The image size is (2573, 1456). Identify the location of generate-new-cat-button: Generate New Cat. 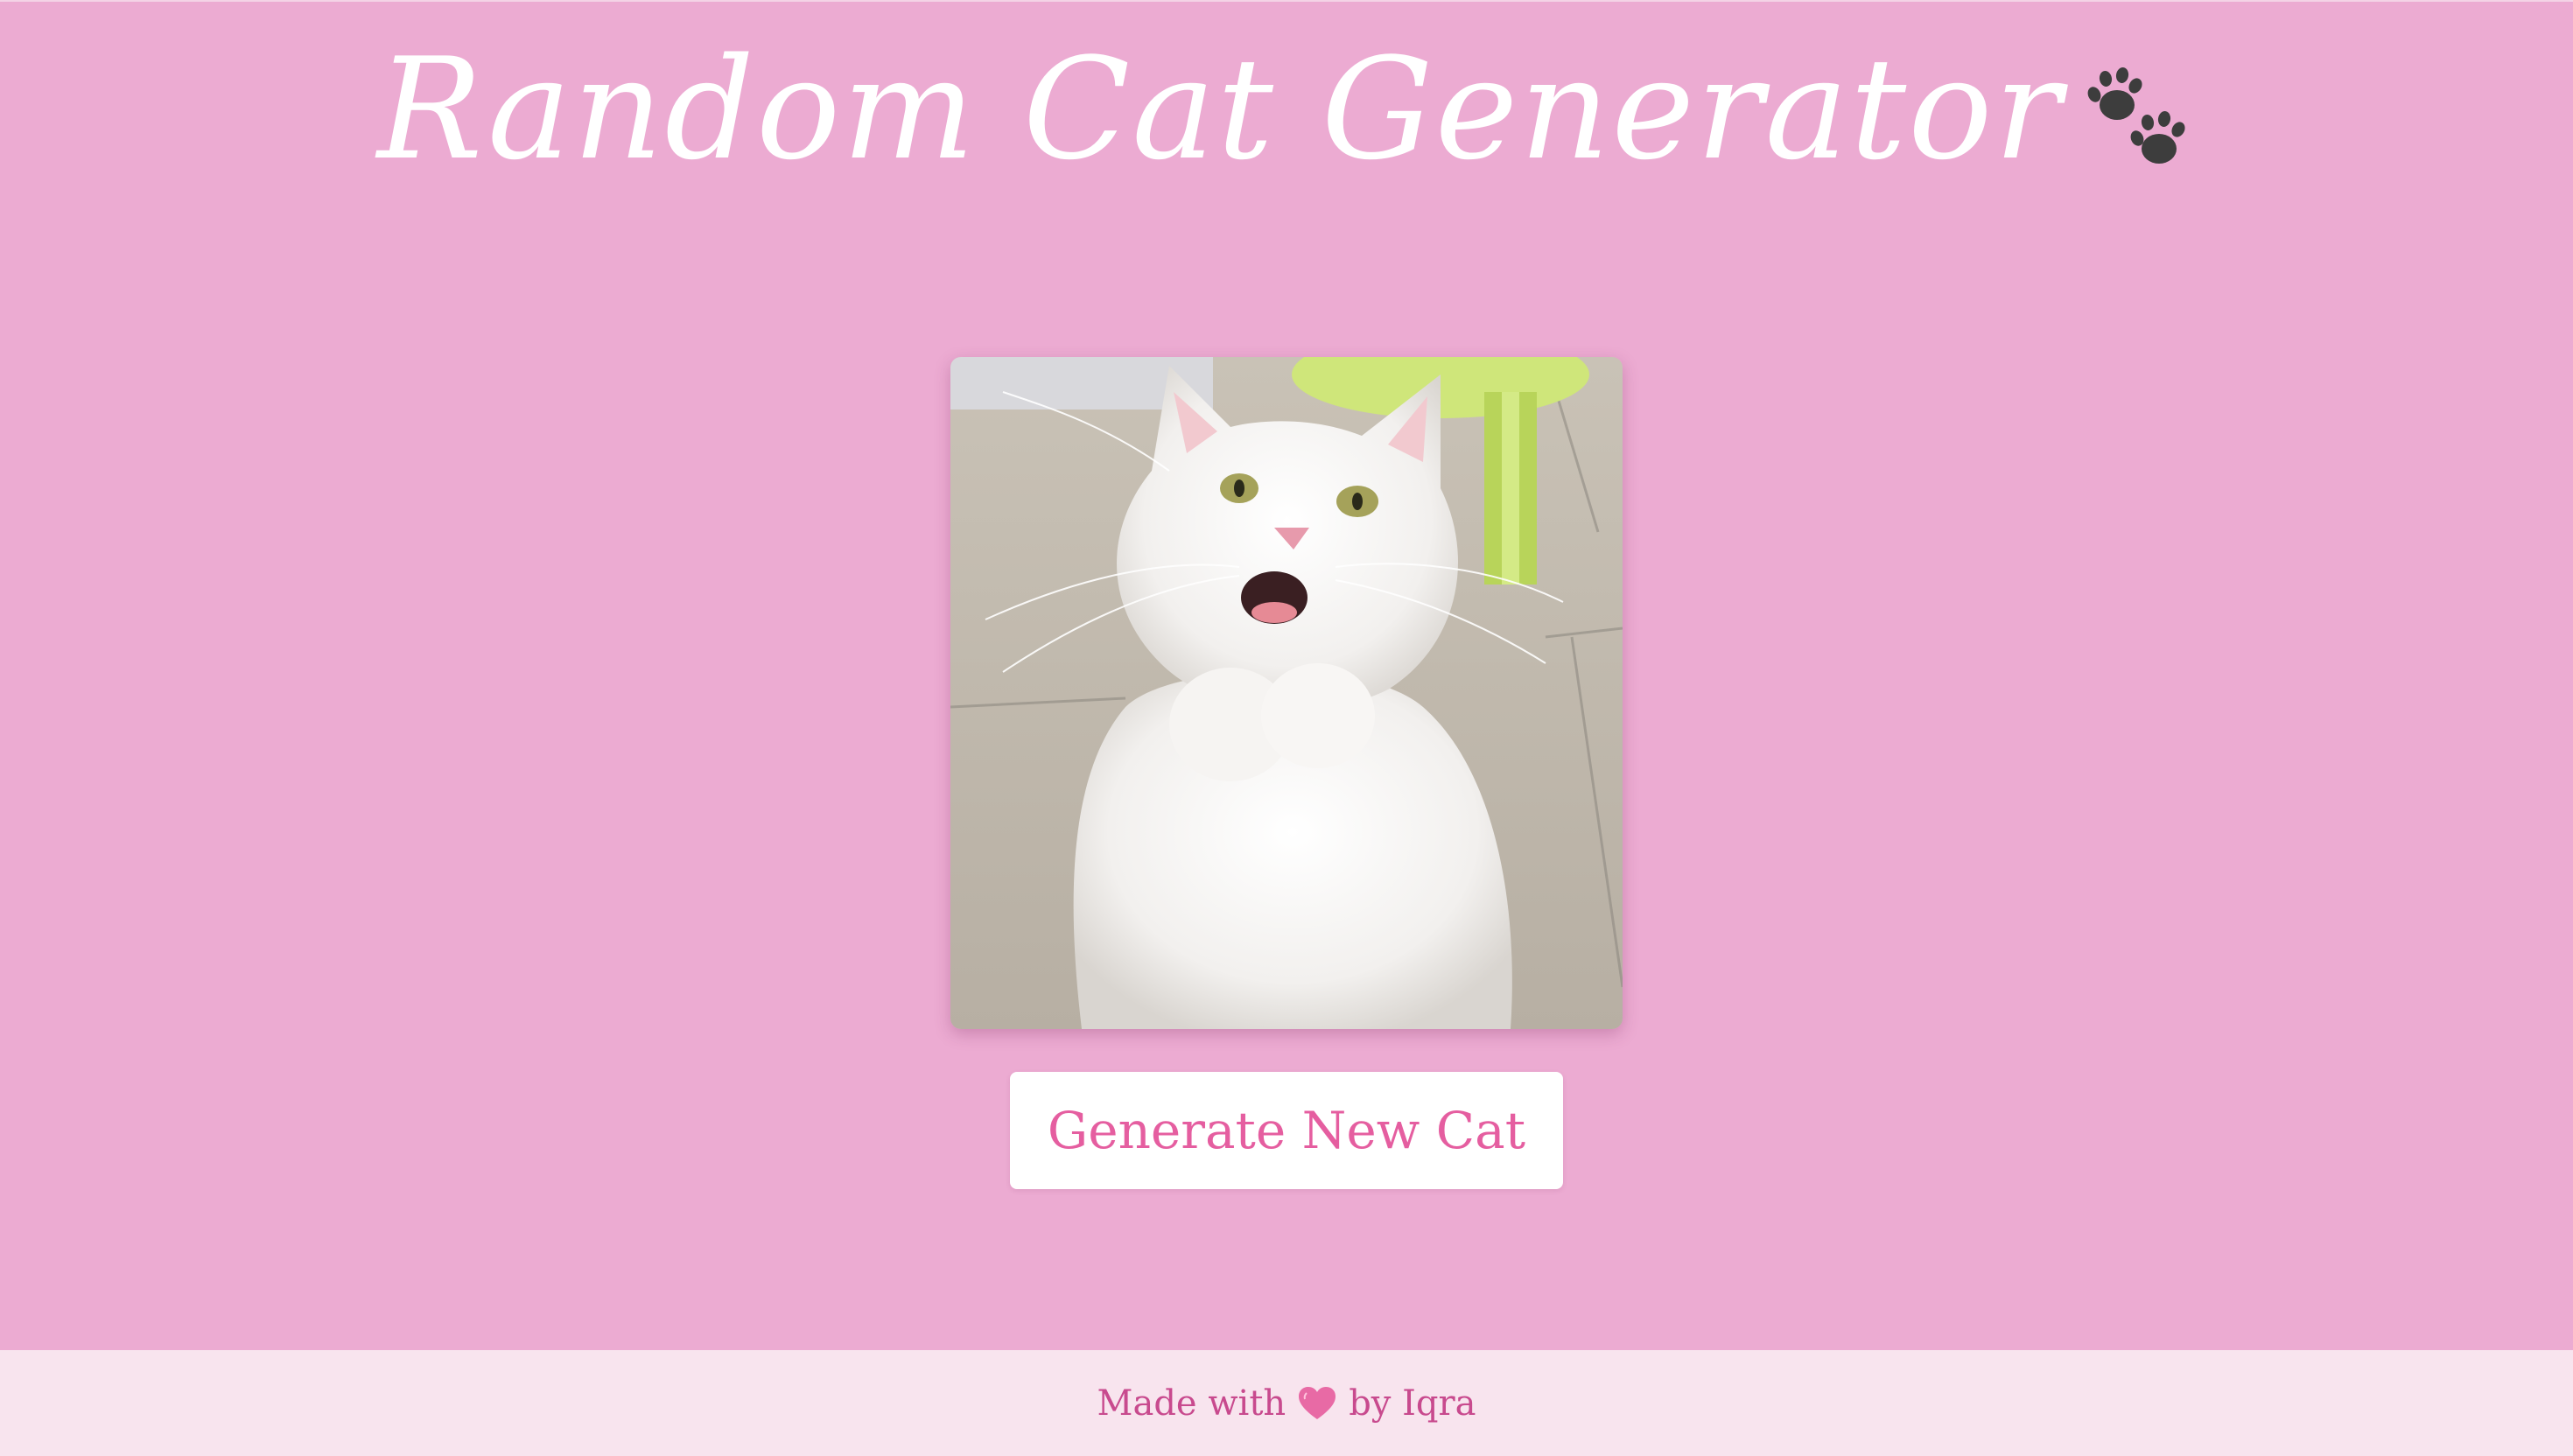
(1286, 1130).